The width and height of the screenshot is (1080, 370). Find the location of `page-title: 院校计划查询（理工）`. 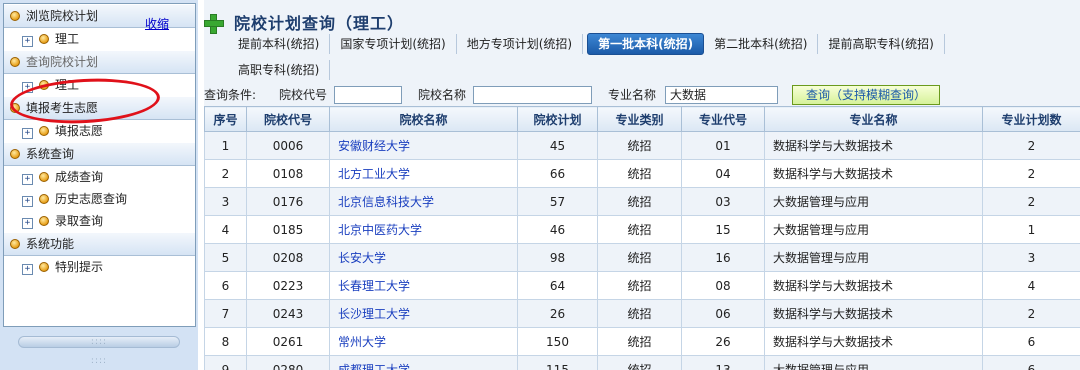

page-title: 院校计划查询（理工） is located at coordinates (319, 23).